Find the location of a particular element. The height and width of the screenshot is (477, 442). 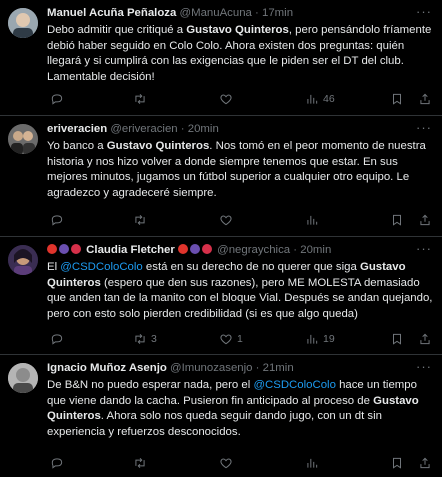

timestamp: 17min is located at coordinates (277, 13).